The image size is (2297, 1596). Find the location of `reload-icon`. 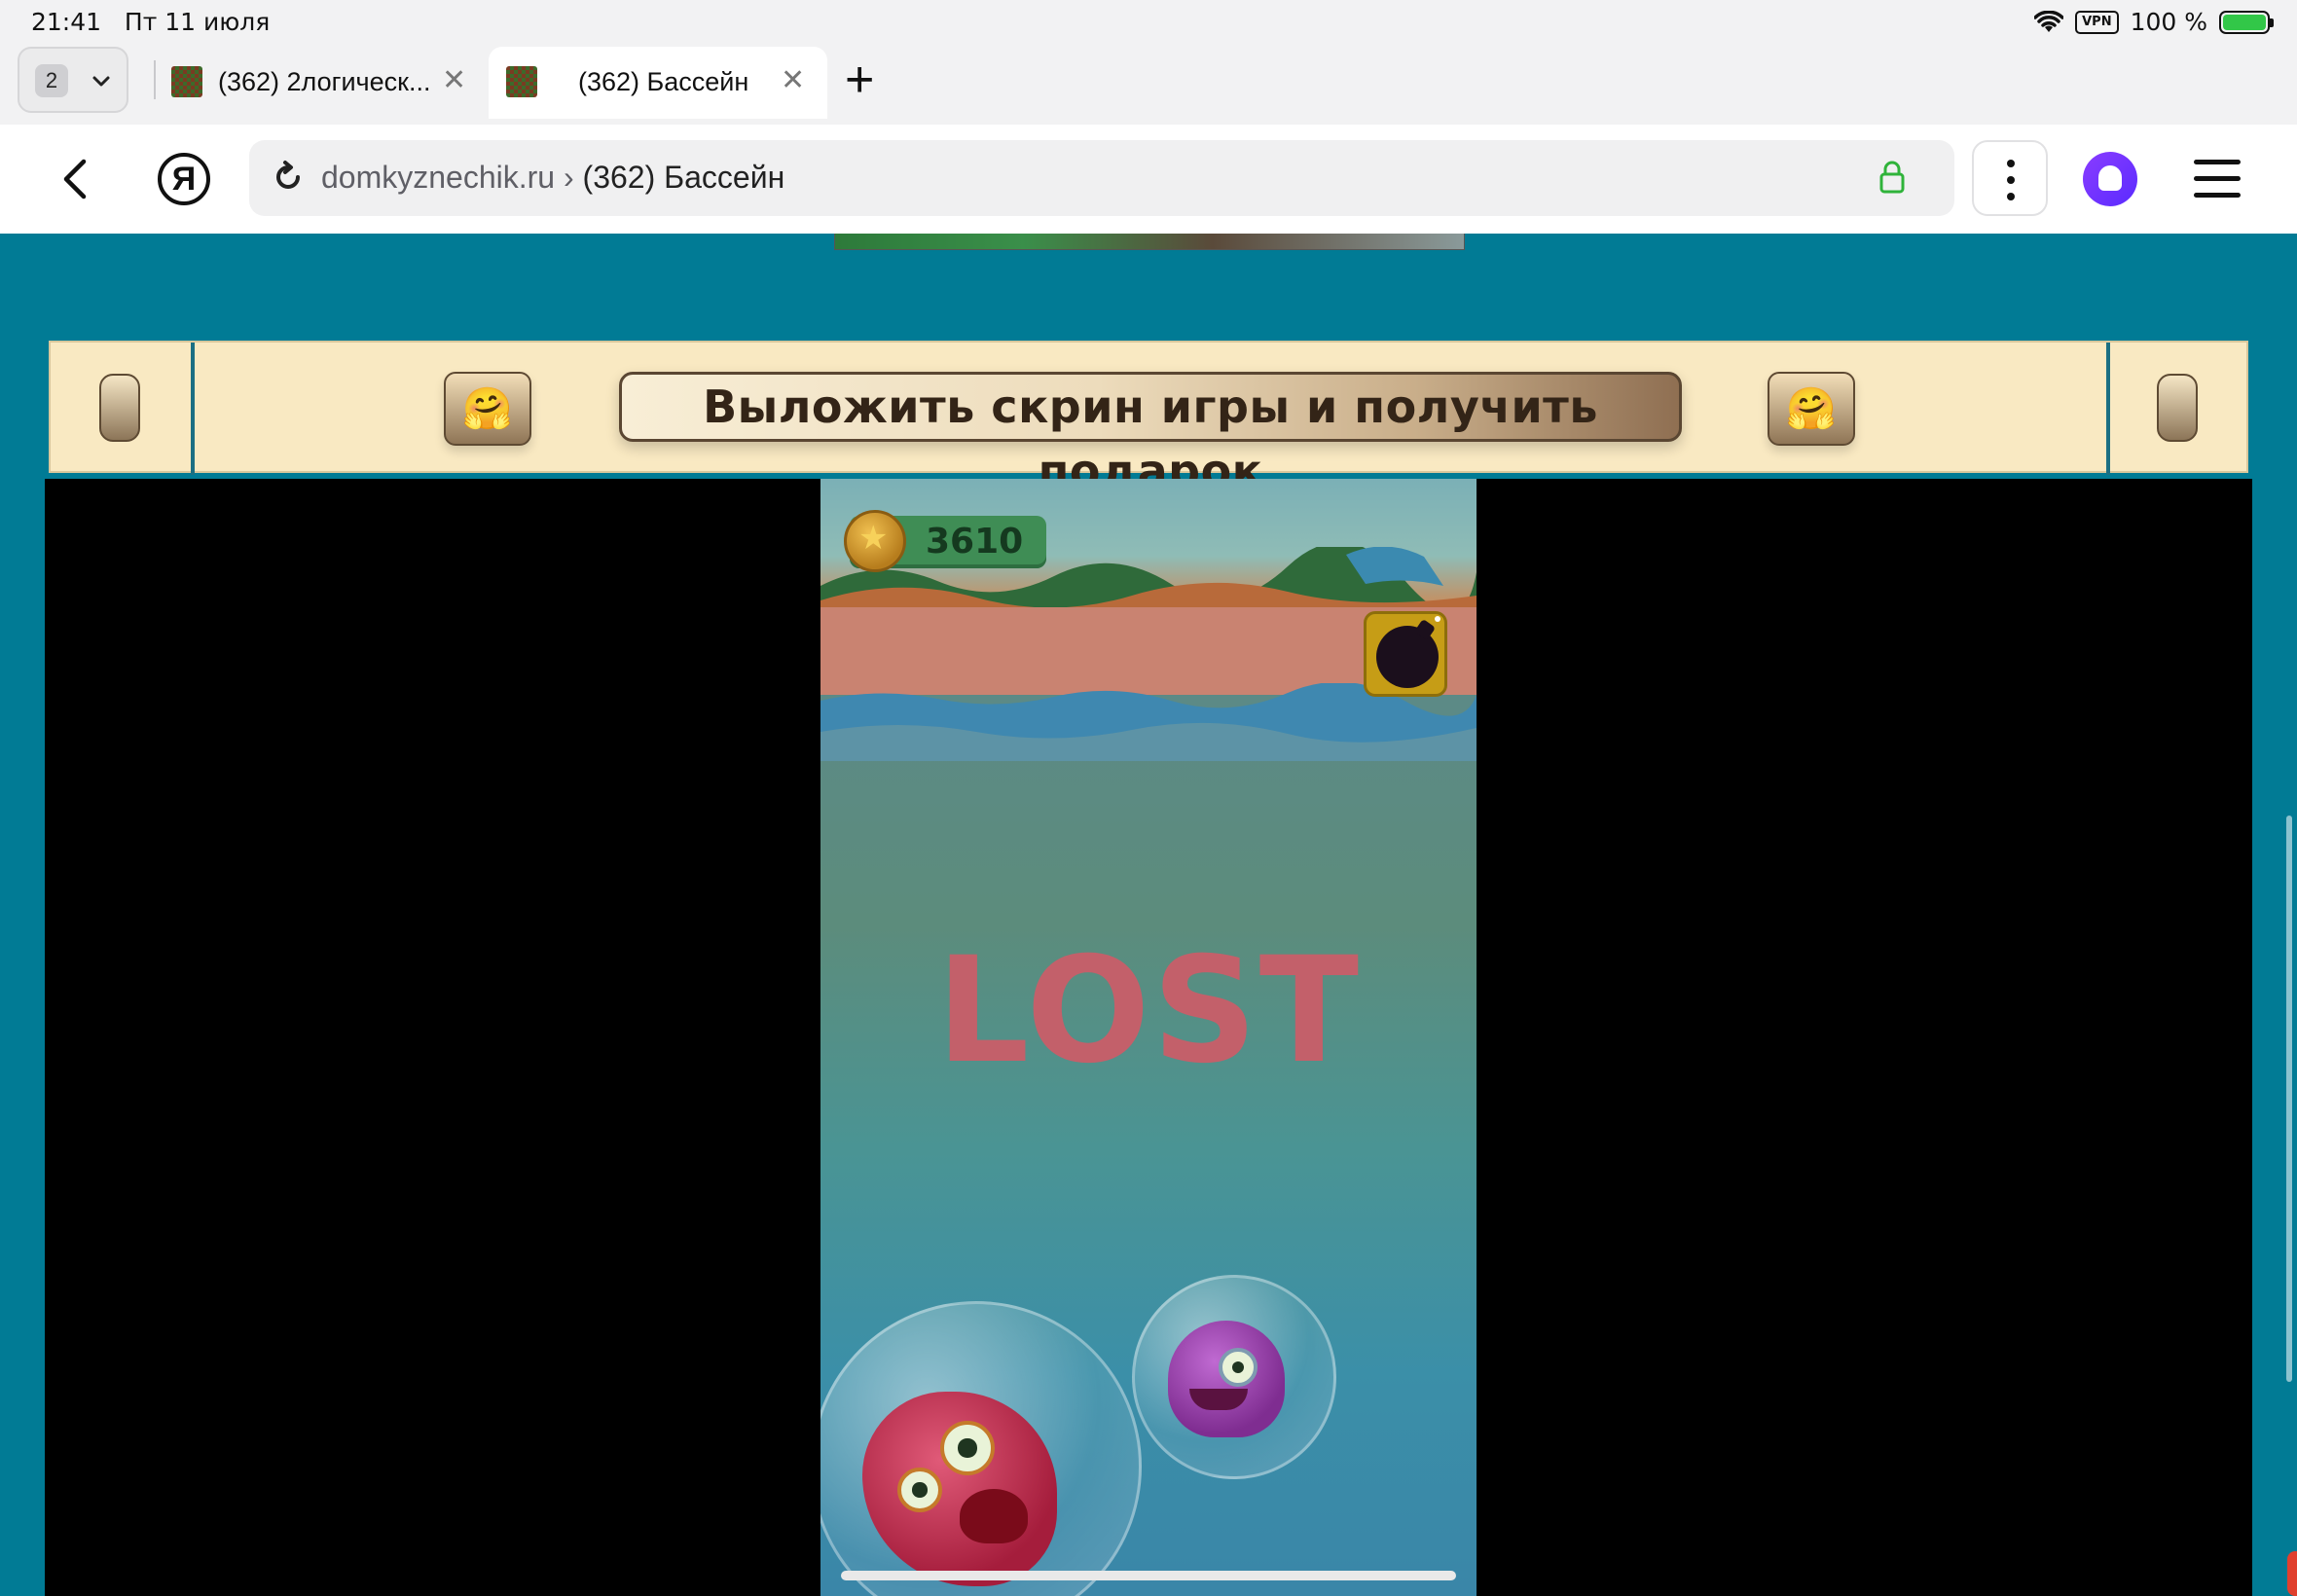

reload-icon is located at coordinates (288, 177).